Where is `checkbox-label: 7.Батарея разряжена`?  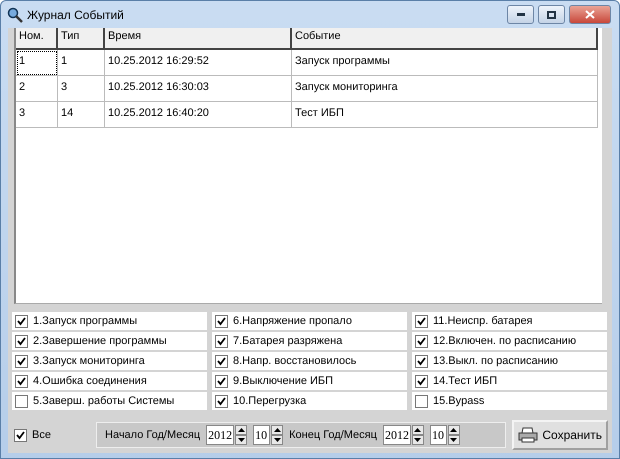
checkbox-label: 7.Батарея разряжена is located at coordinates (287, 341).